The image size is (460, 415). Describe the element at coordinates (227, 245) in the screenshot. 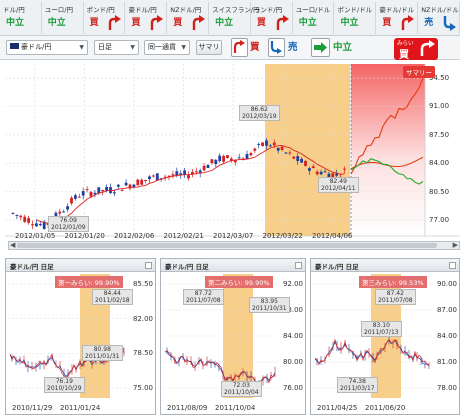

I see `scrollbar-thumb` at that location.